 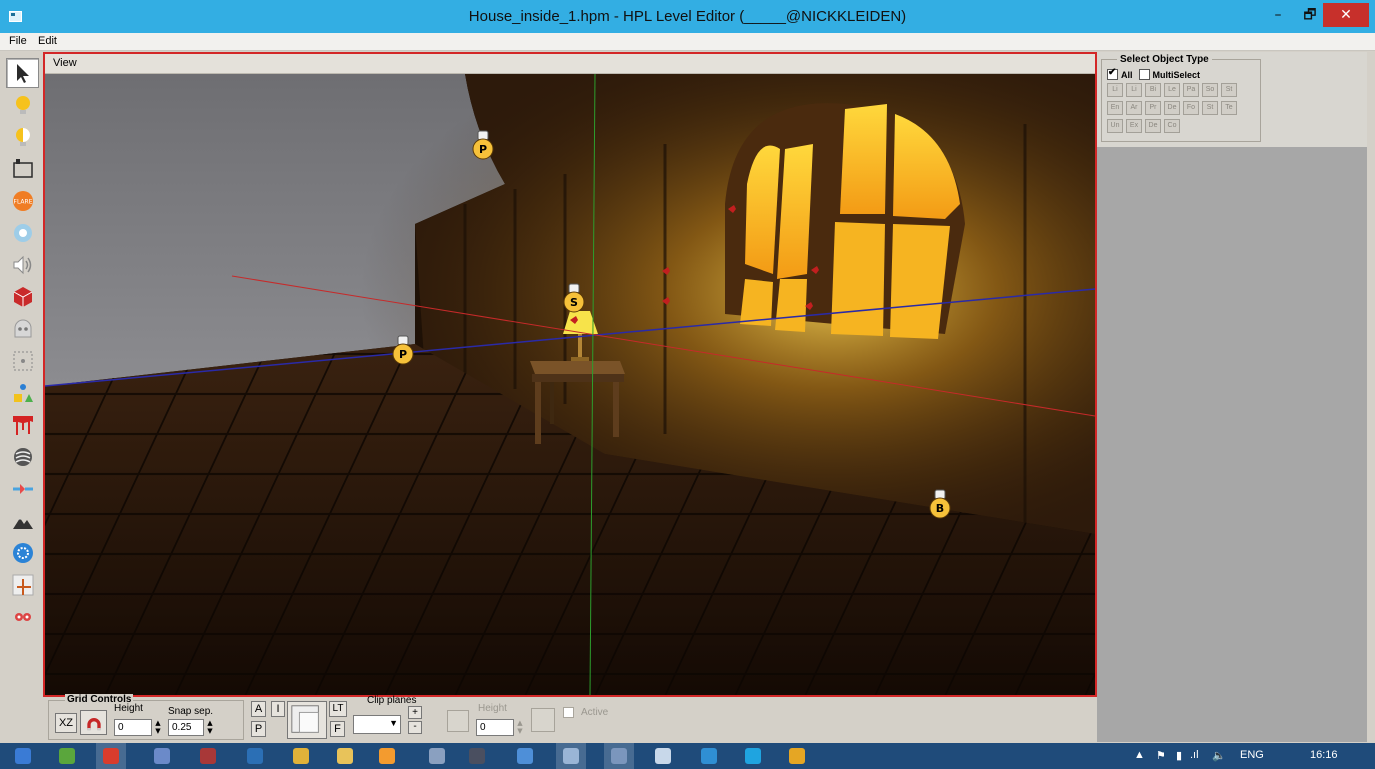 I want to click on tray-chevron-icon: ▲, so click(x=1139, y=755).